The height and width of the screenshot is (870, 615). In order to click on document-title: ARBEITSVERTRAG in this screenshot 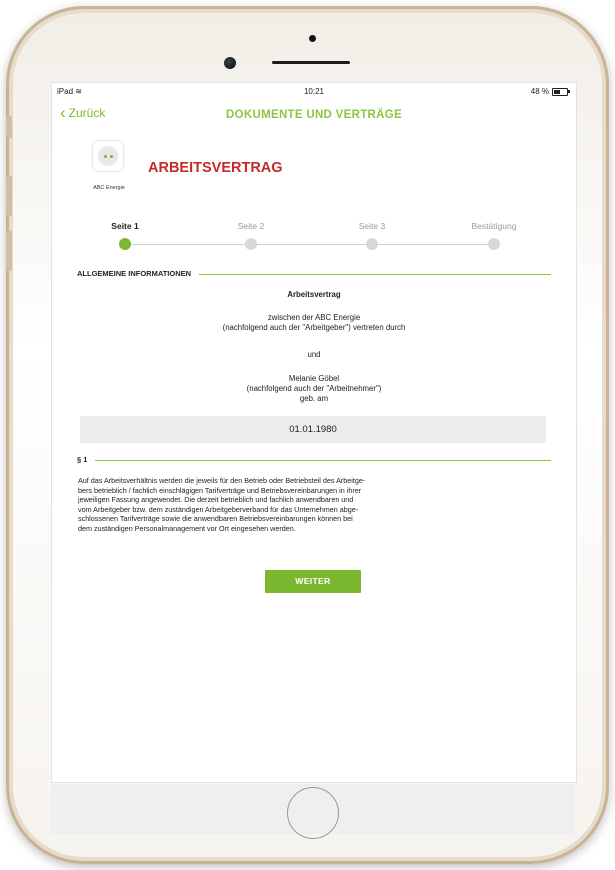, I will do `click(215, 168)`.